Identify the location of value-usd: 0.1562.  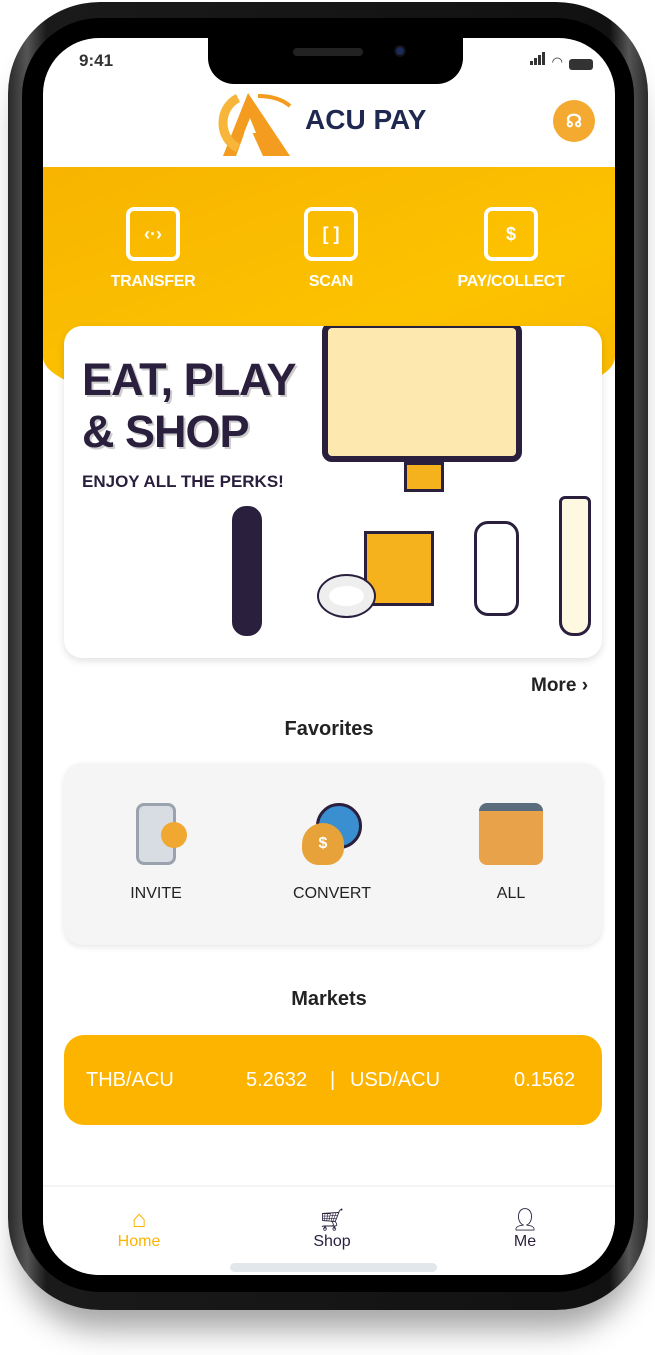
(545, 1079).